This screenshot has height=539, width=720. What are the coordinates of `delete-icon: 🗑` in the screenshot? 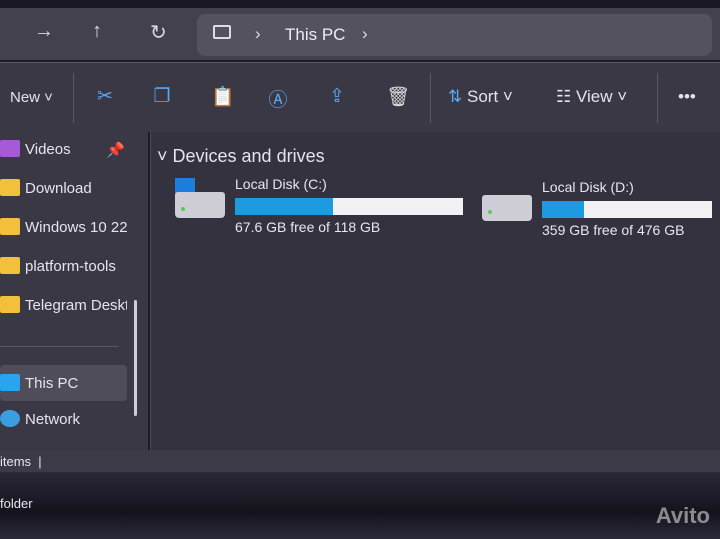 It's located at (398, 96).